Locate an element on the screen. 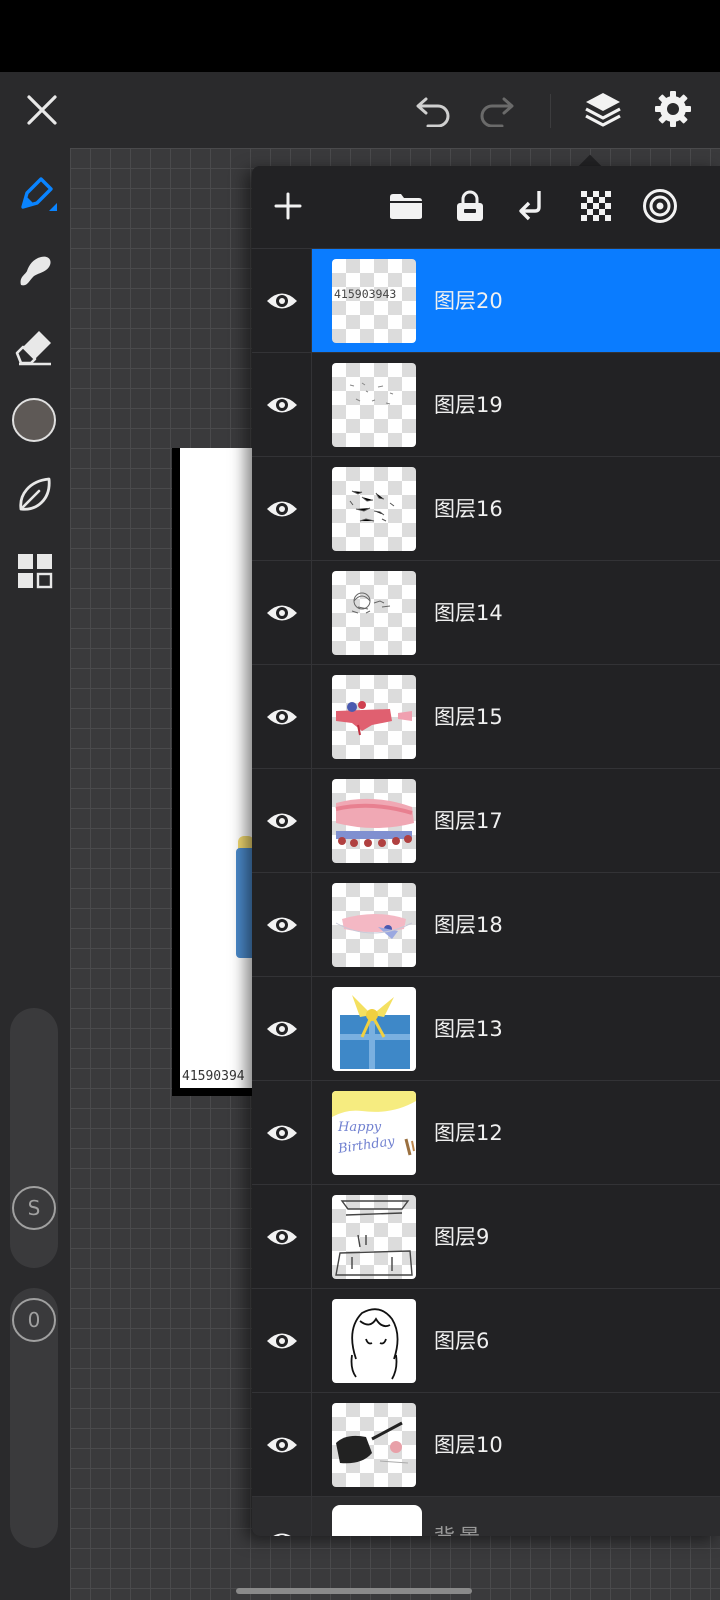 The image size is (720, 1600). layer-row: 415903943 图层20 is located at coordinates (486, 300).